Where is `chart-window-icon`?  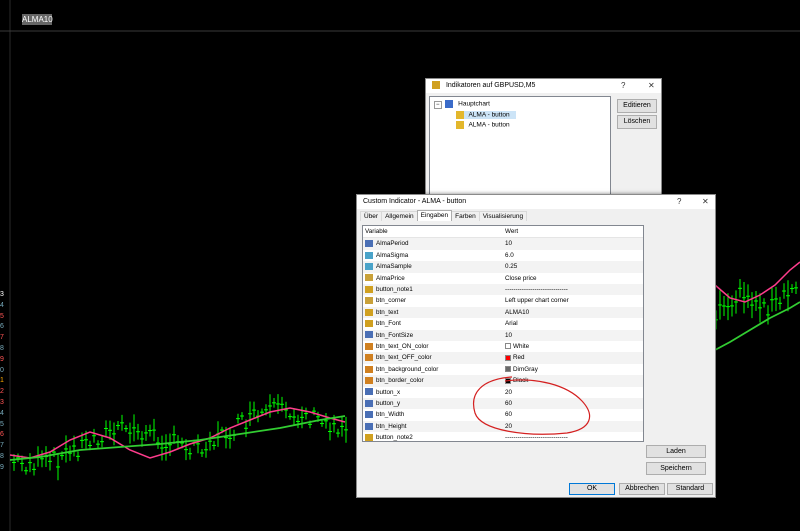 chart-window-icon is located at coordinates (449, 104).